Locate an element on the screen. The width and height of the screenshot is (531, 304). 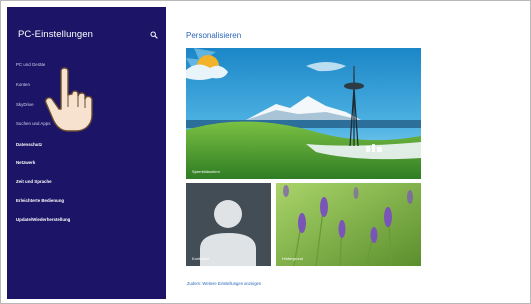
background-label: Hintergrund is located at coordinates (292, 258).